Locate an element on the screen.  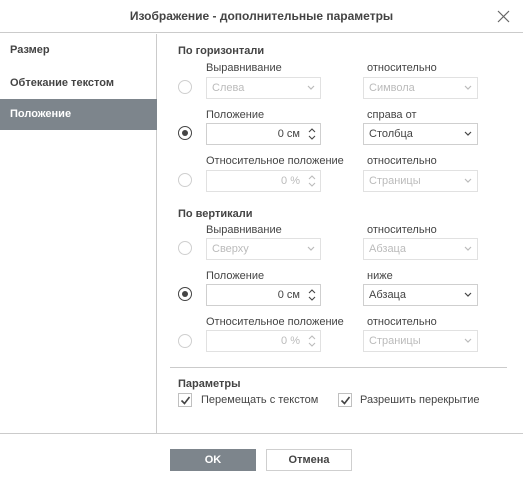
v-relpos-relative-label: относительно is located at coordinates (402, 322).